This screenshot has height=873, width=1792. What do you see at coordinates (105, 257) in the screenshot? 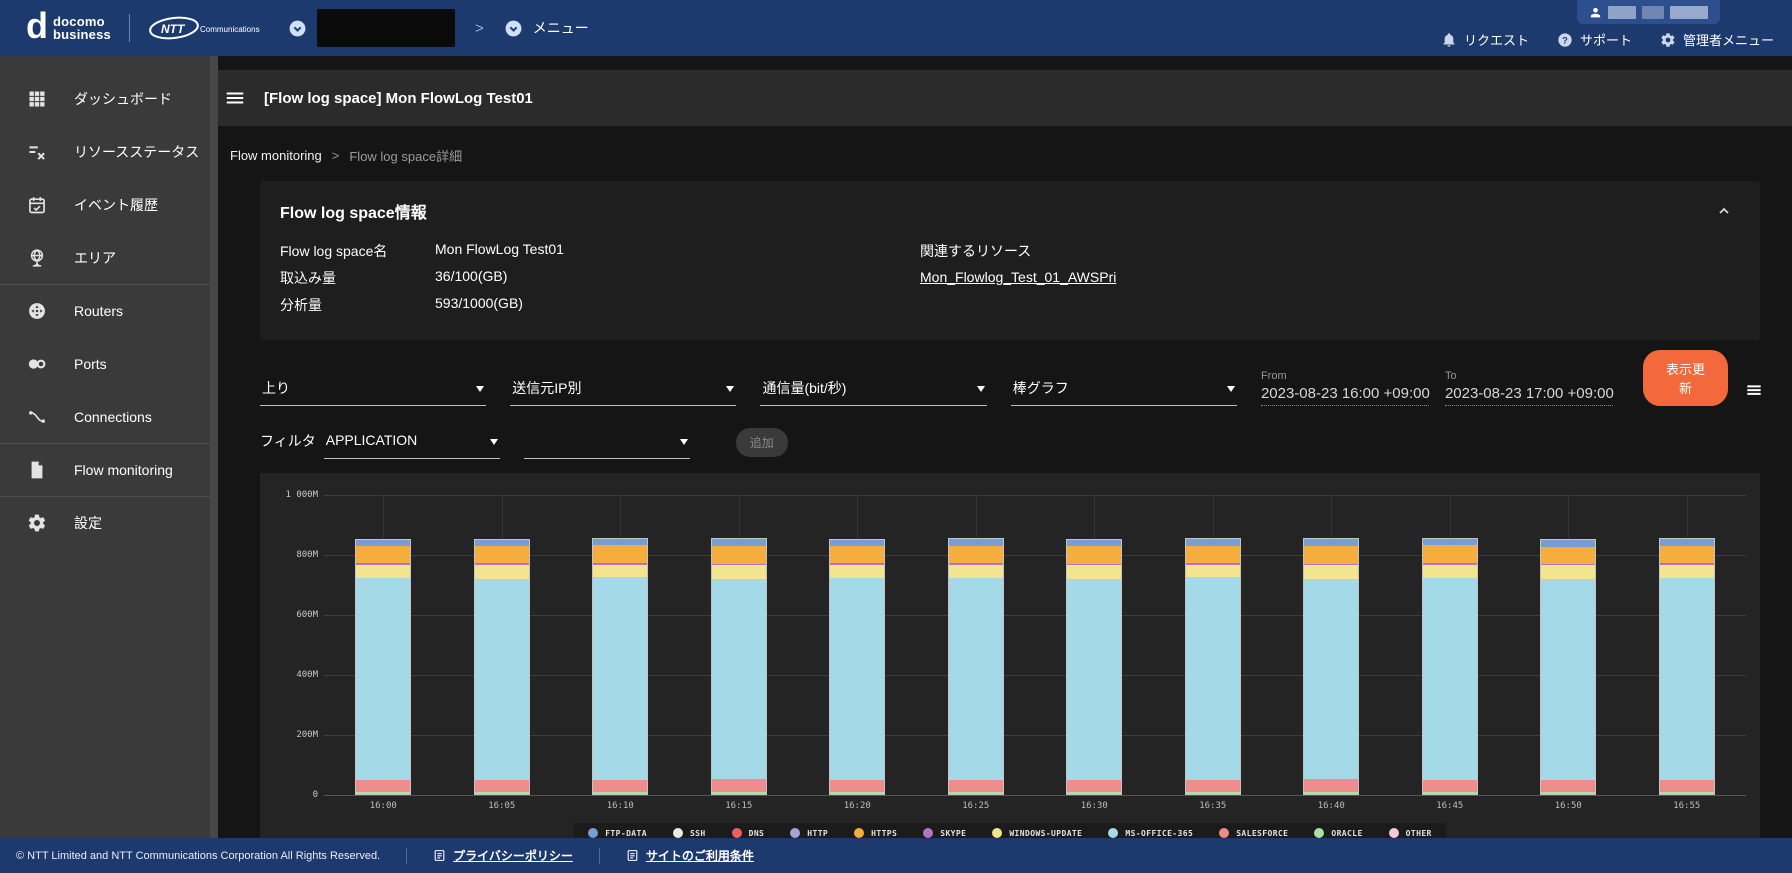
I see `sidebar-item-area: エリア` at bounding box center [105, 257].